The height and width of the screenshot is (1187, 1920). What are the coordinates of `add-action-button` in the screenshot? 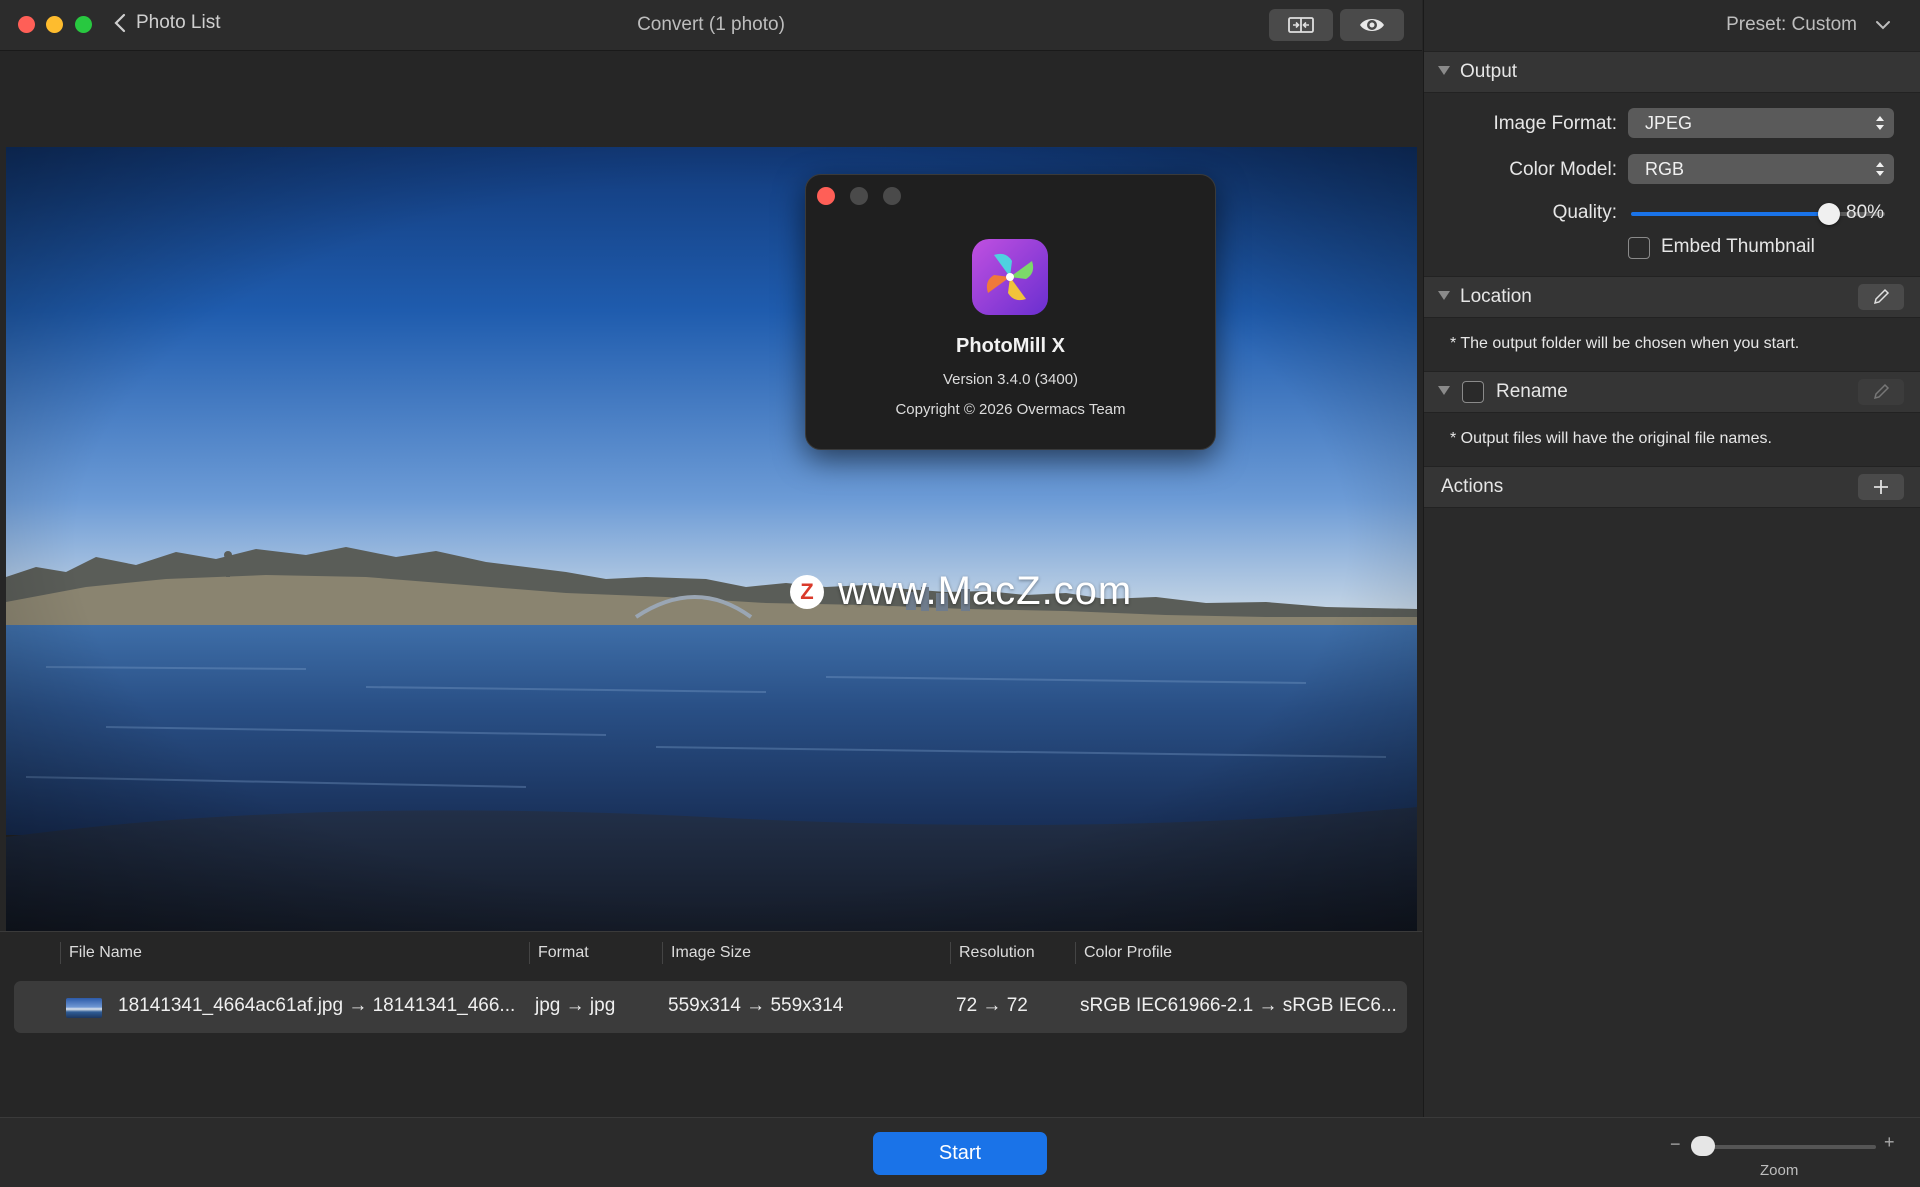 It's located at (1881, 487).